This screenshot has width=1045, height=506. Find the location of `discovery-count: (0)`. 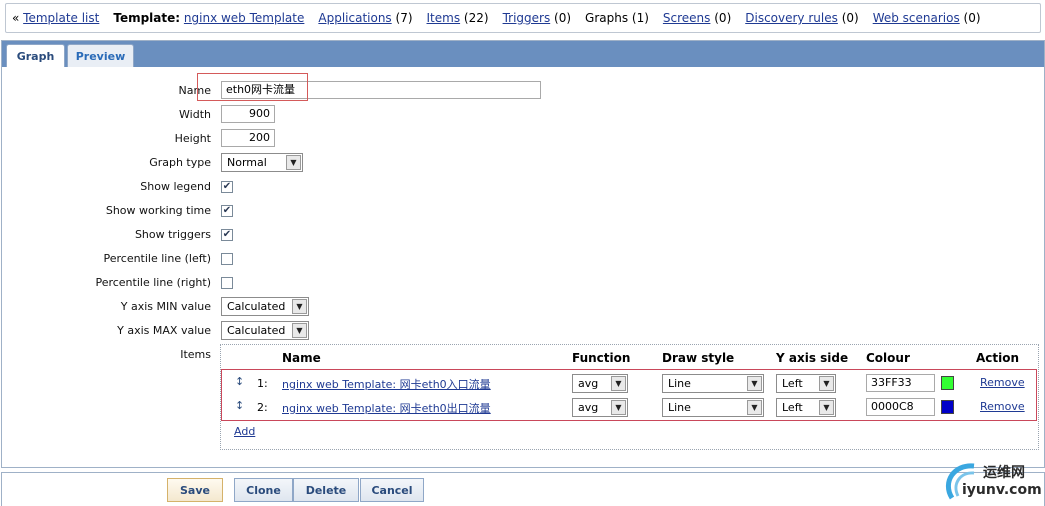

discovery-count: (0) is located at coordinates (850, 18).